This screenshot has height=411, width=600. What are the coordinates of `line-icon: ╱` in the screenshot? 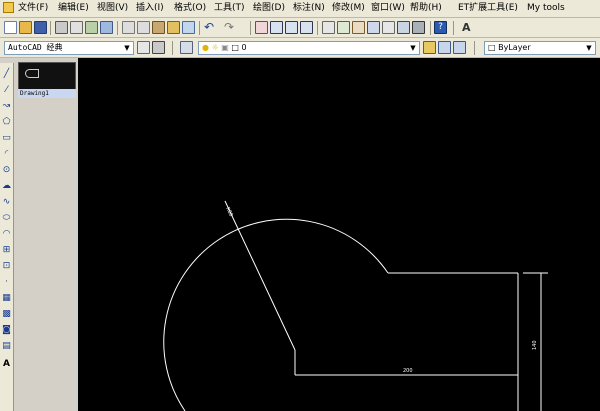 It's located at (6, 74).